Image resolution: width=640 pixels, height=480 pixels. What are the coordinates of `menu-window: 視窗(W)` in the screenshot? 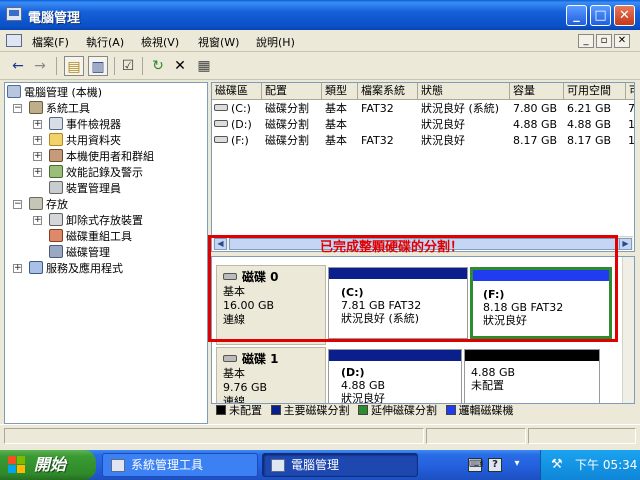 It's located at (218, 42).